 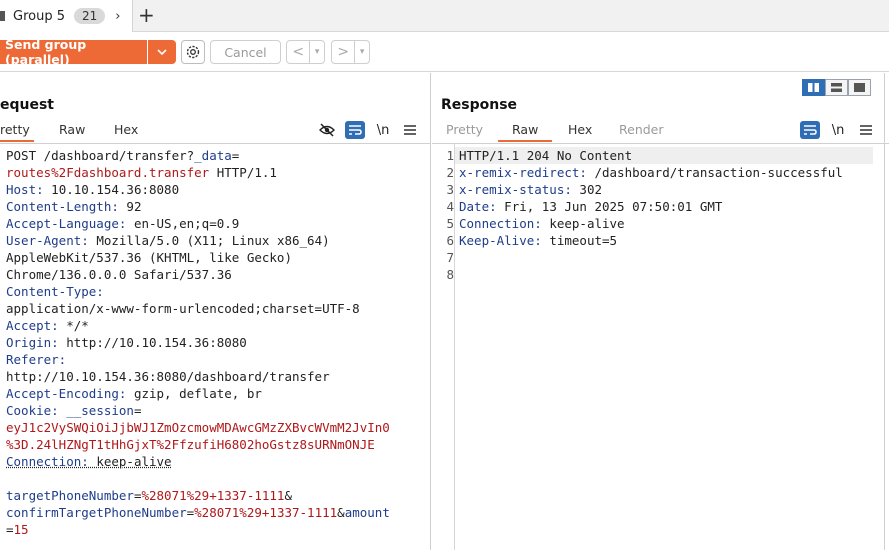 I want to click on code-text: http://10.10.154.36:8080, so click(x=152, y=342).